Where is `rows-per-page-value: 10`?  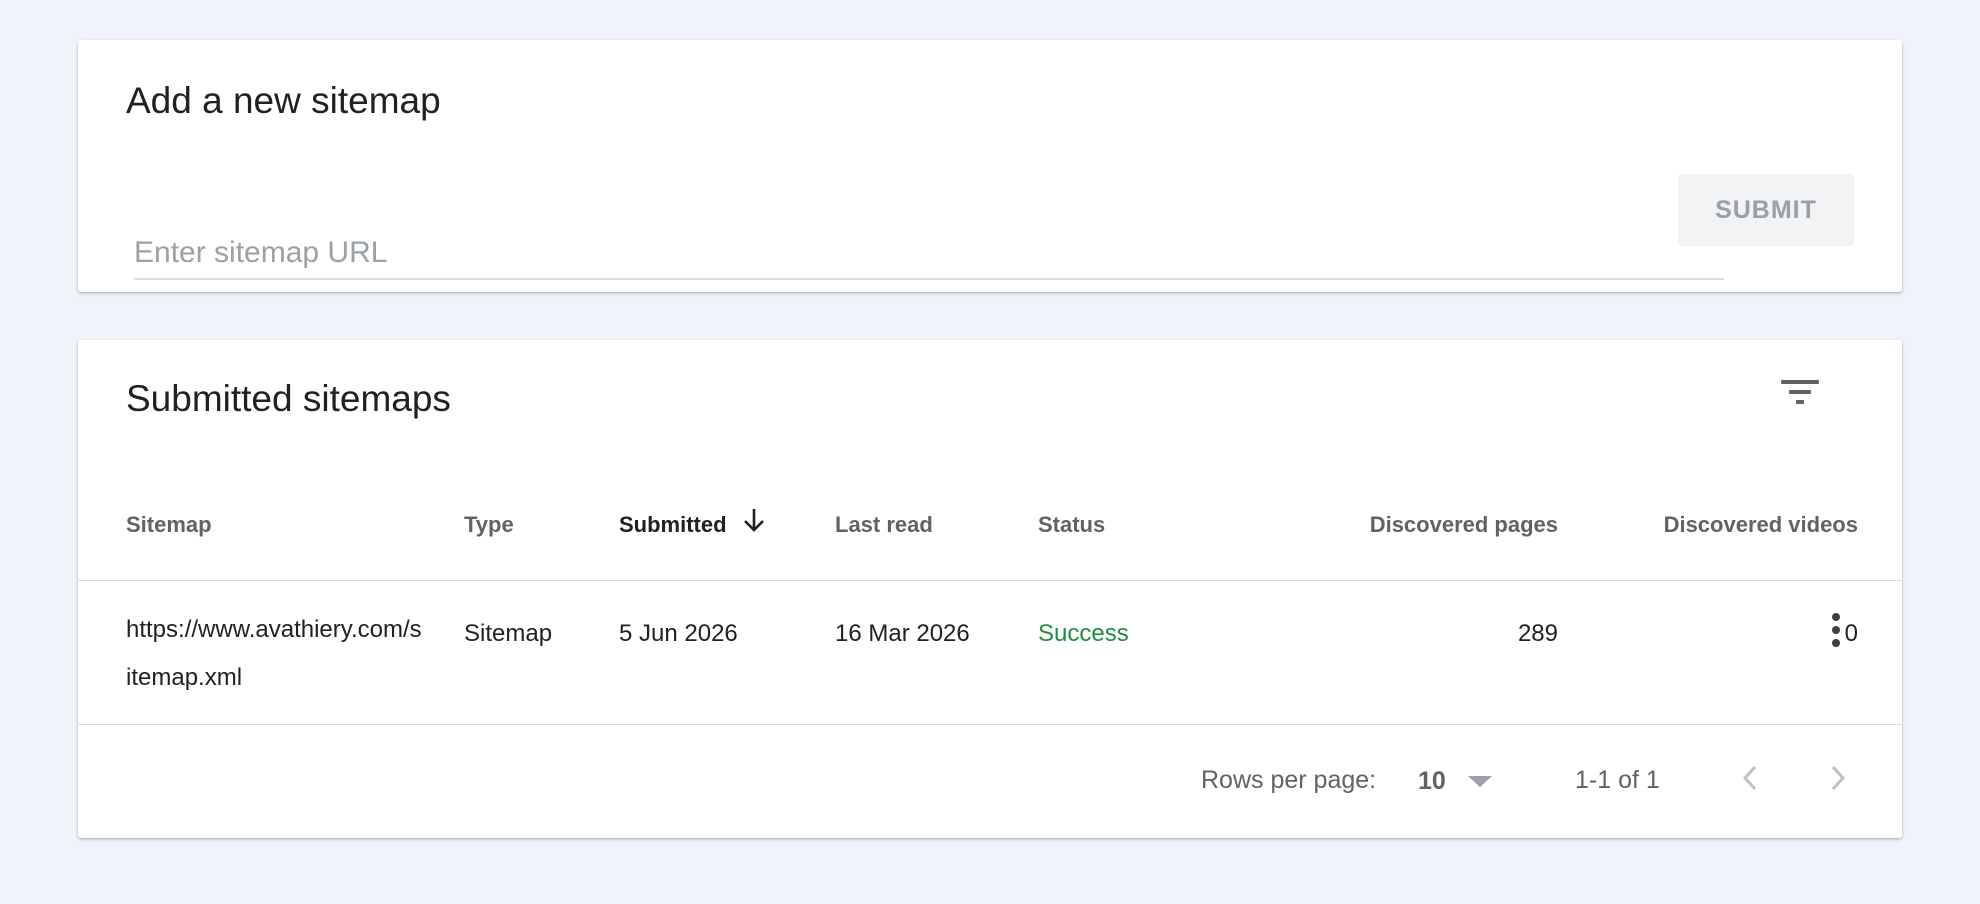 rows-per-page-value: 10 is located at coordinates (1432, 780).